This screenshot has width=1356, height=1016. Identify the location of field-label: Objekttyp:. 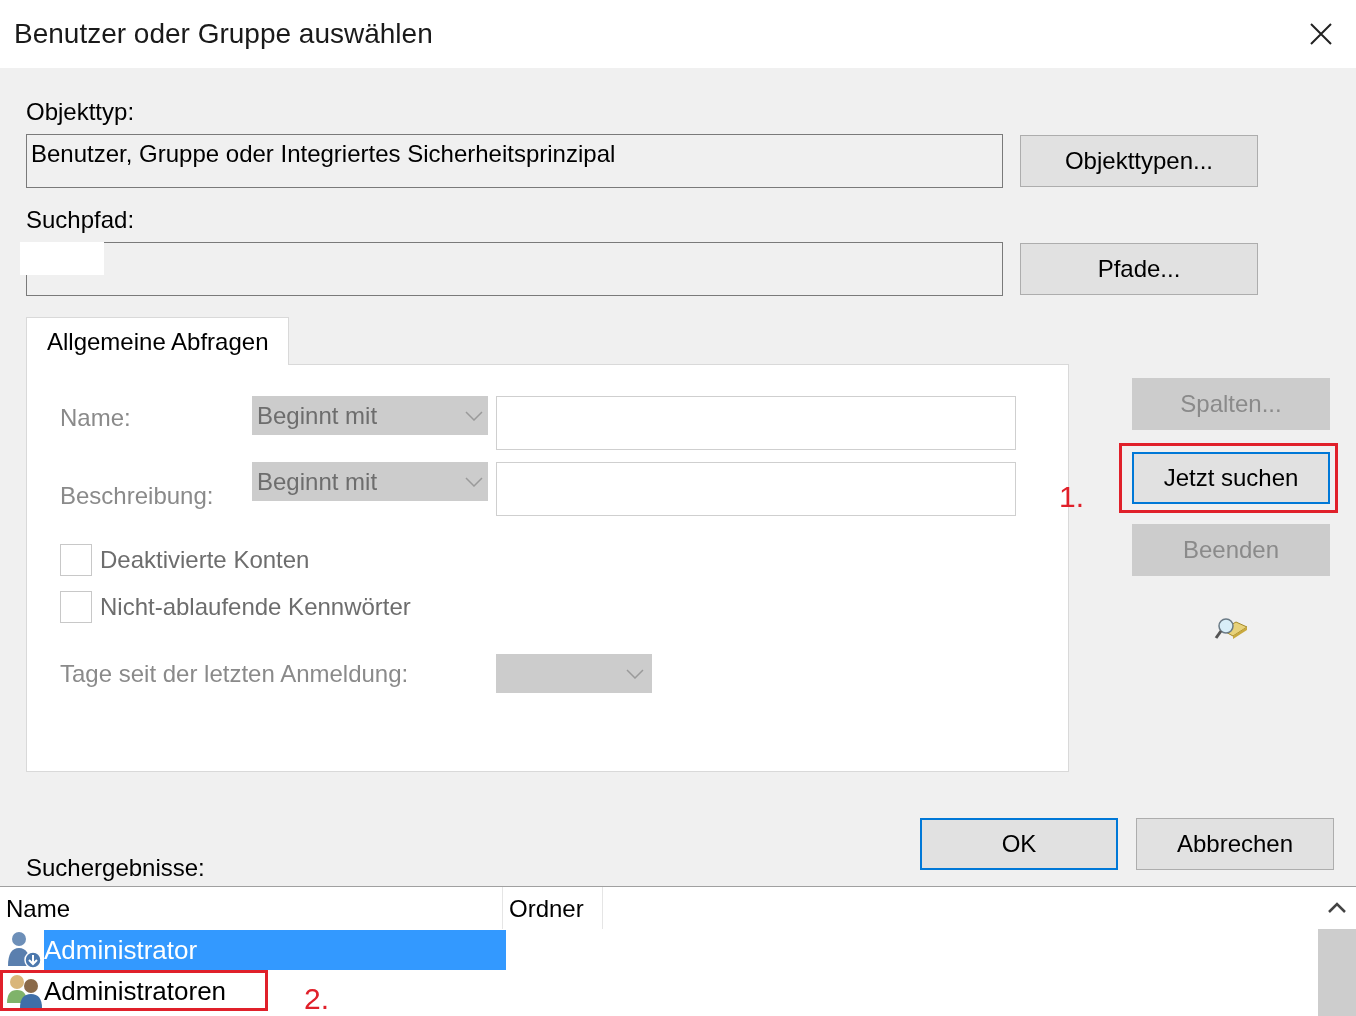
(81, 112).